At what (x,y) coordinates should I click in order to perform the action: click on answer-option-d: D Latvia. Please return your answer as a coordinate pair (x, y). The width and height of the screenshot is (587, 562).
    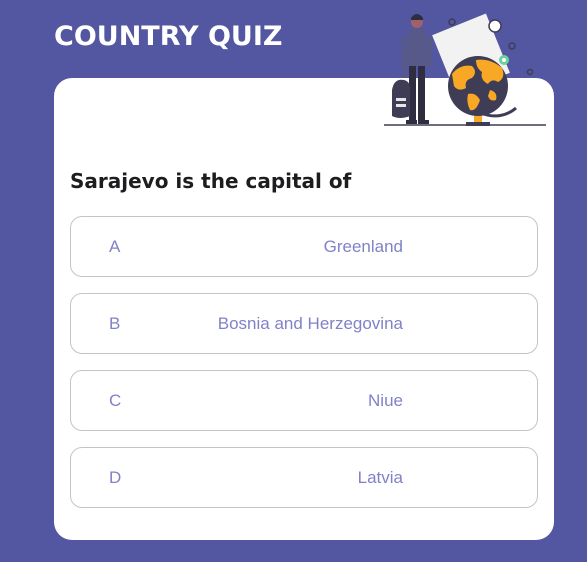
    Looking at the image, I should click on (304, 477).